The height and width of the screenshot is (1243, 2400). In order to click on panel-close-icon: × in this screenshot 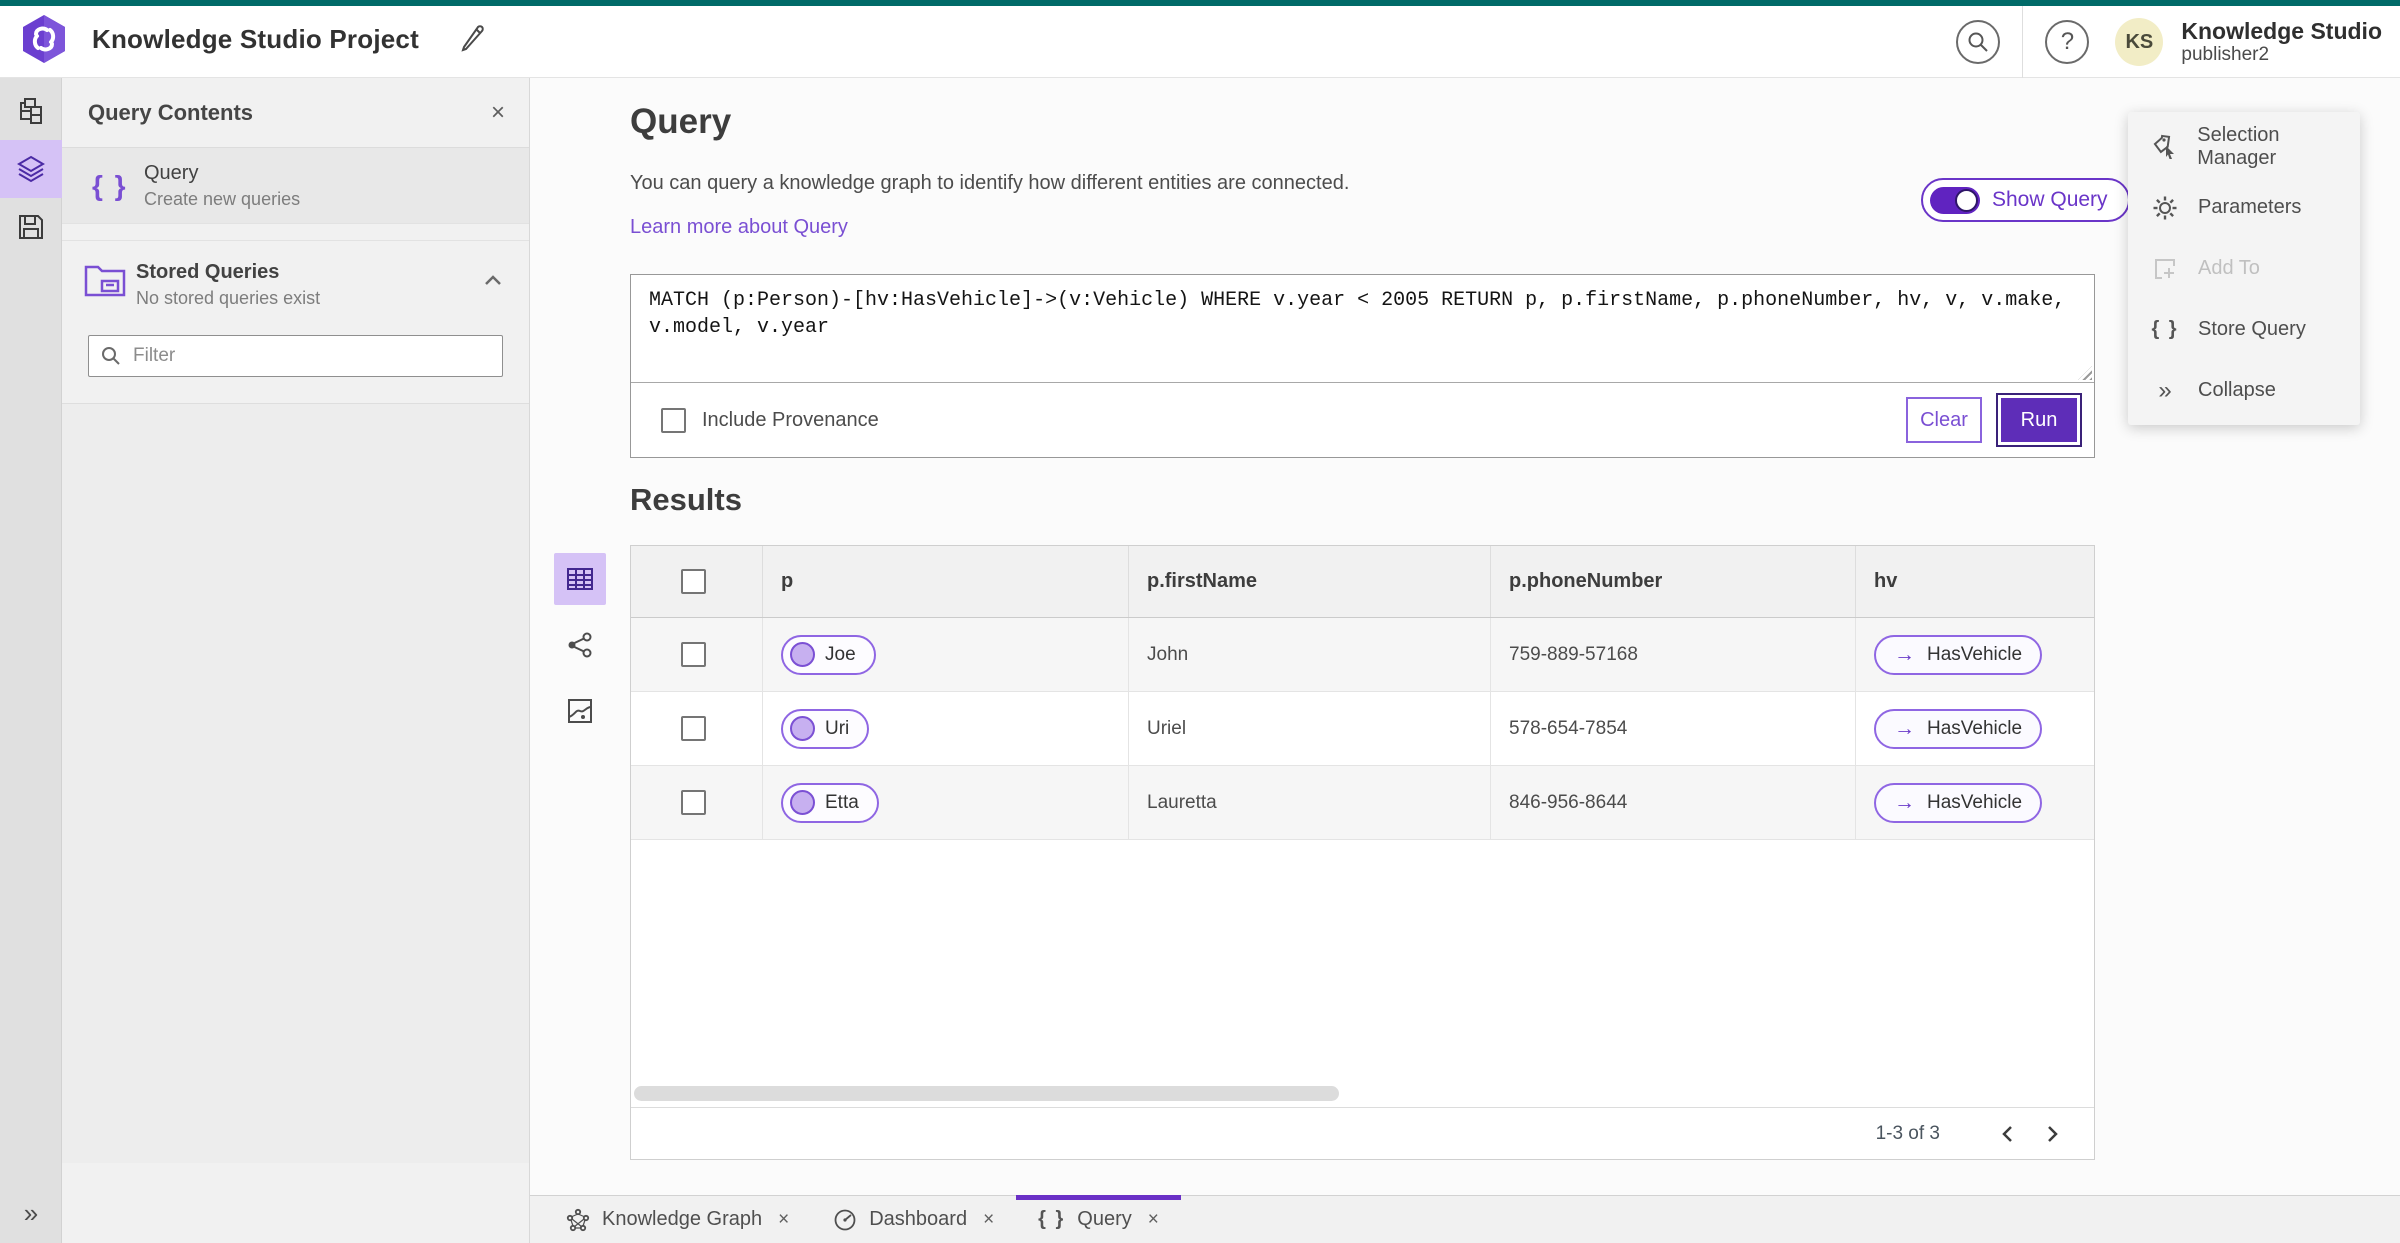, I will do `click(498, 112)`.